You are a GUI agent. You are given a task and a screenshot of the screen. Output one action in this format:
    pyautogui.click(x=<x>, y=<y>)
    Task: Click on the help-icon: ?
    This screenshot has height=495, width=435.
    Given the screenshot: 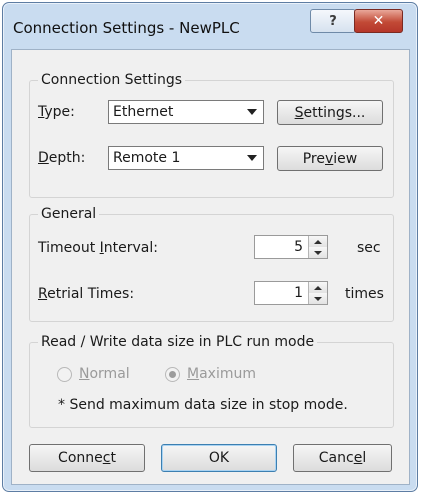 What is the action you would take?
    pyautogui.click(x=333, y=21)
    